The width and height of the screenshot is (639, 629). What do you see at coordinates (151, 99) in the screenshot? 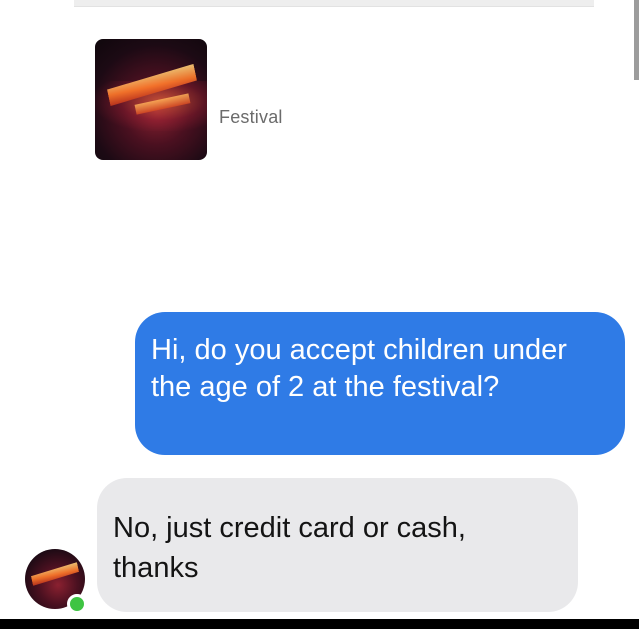
I see `page-thumbnail` at bounding box center [151, 99].